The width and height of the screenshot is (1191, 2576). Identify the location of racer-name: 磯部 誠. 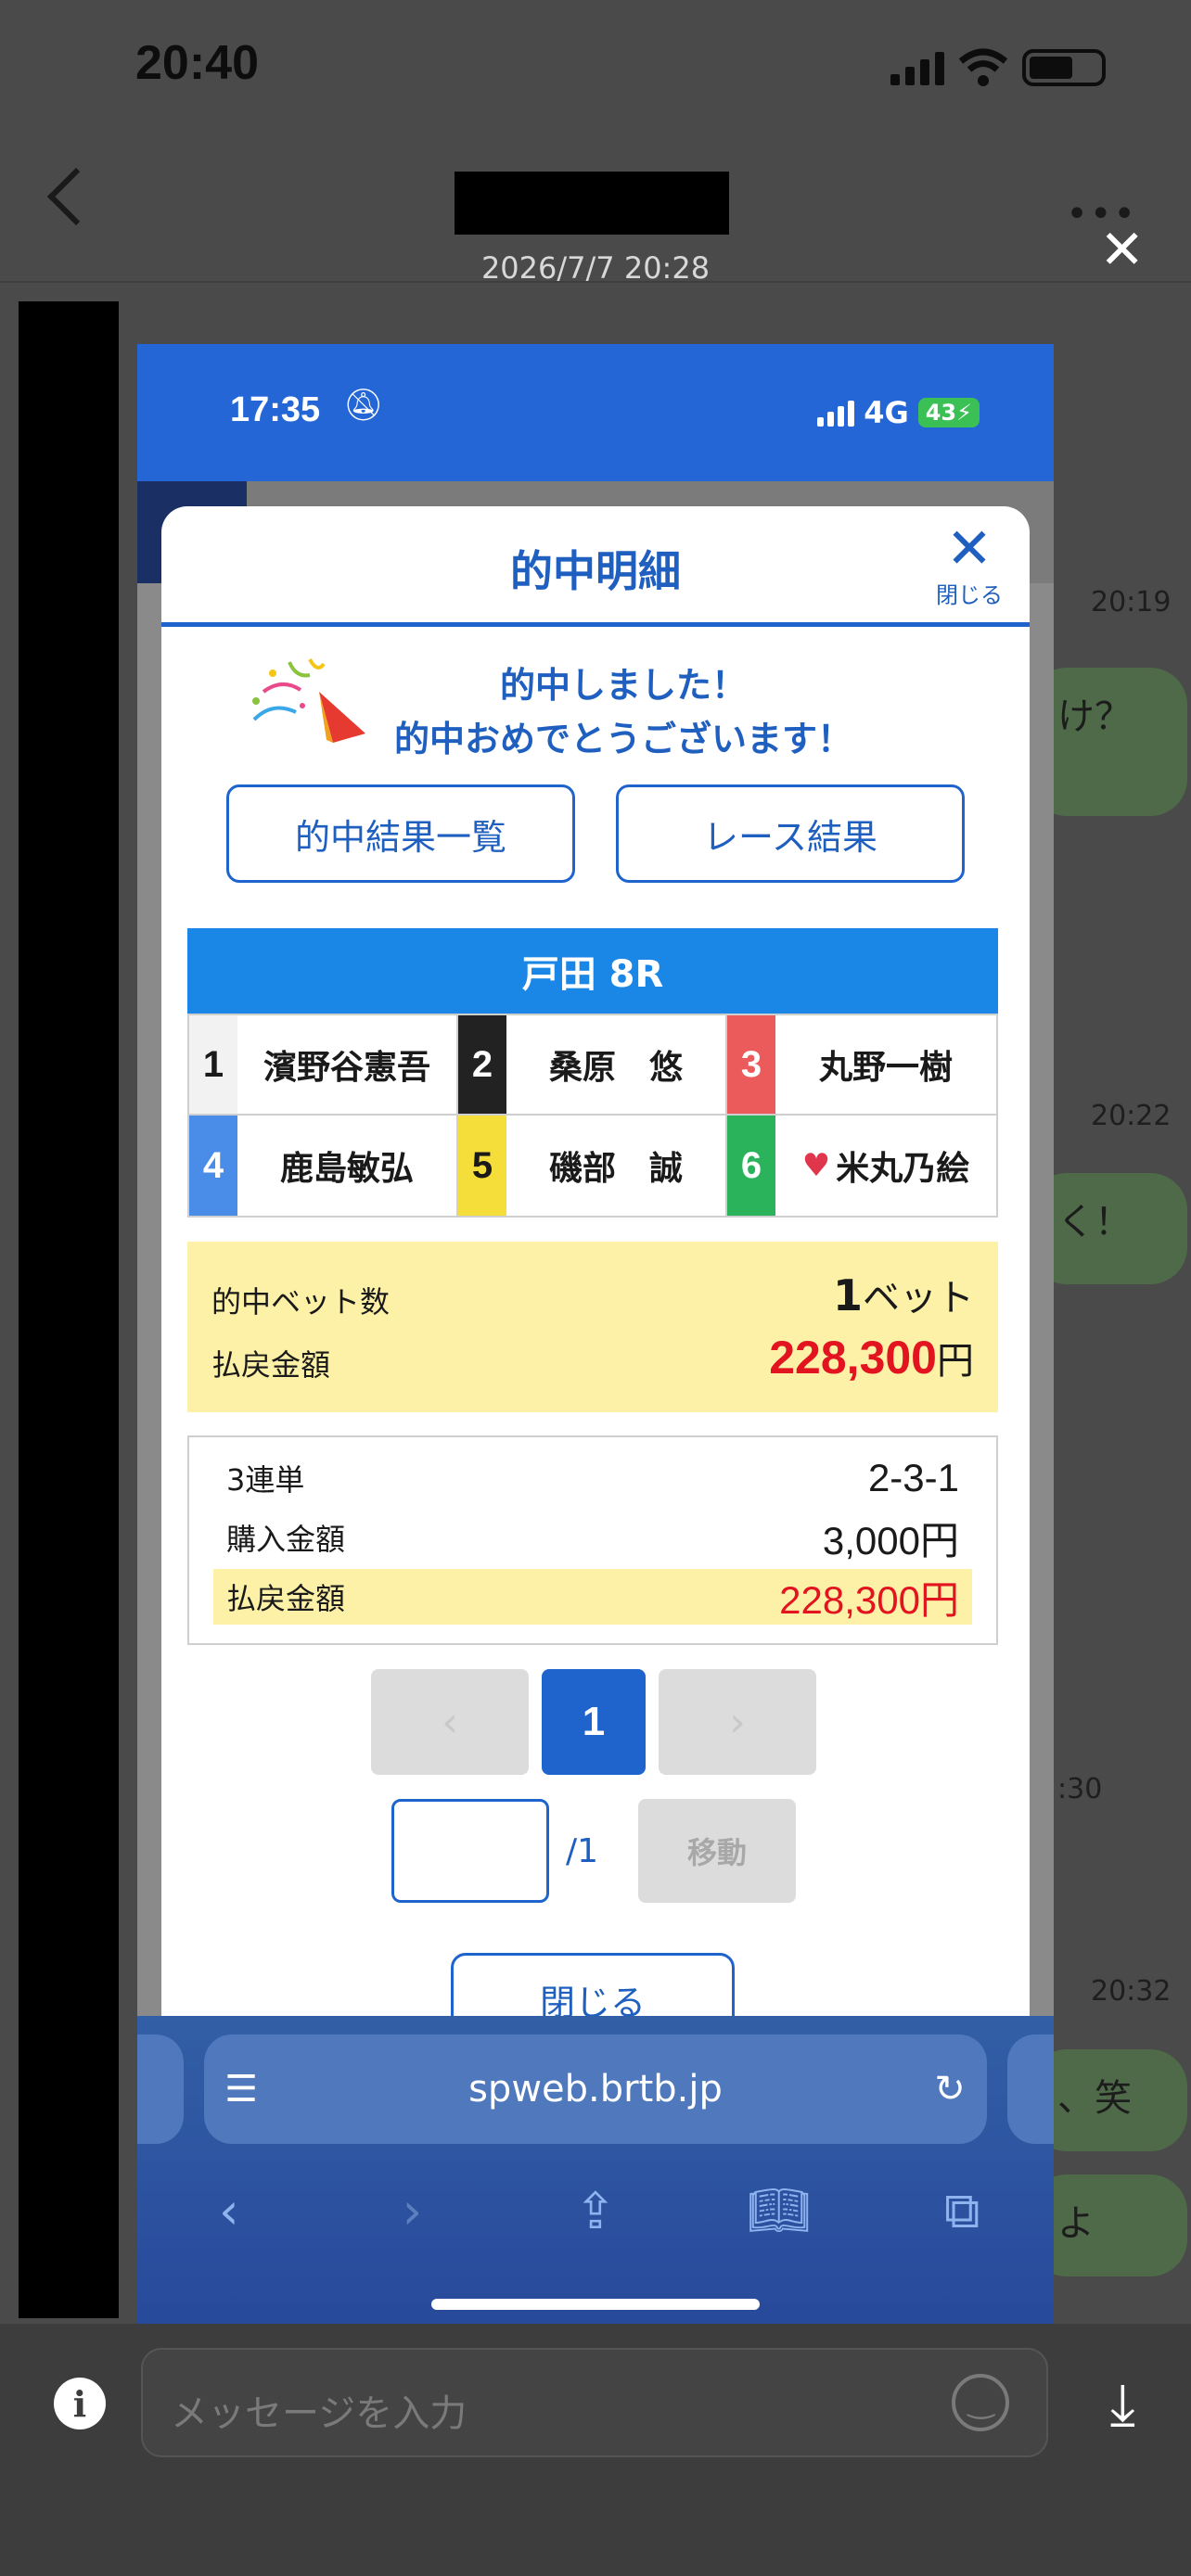
(615, 1166).